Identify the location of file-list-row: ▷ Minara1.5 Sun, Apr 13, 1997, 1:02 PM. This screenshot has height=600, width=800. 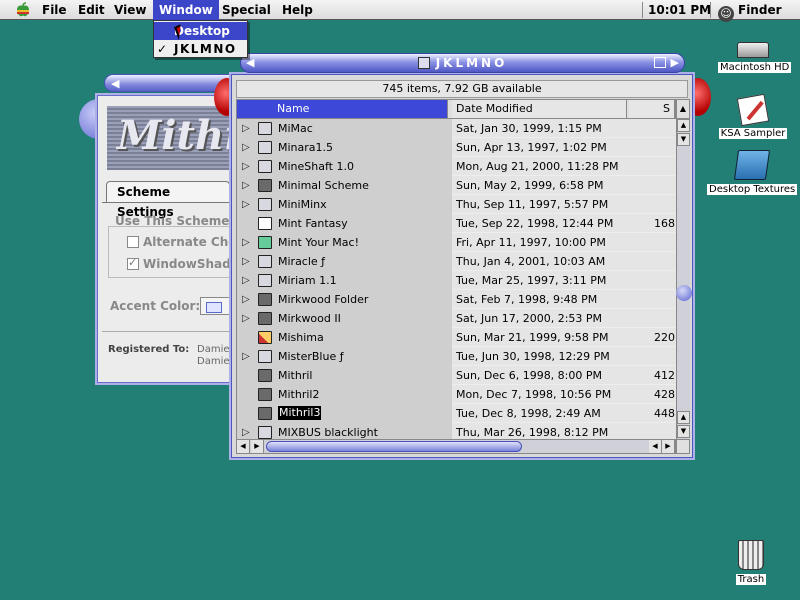
(456, 147).